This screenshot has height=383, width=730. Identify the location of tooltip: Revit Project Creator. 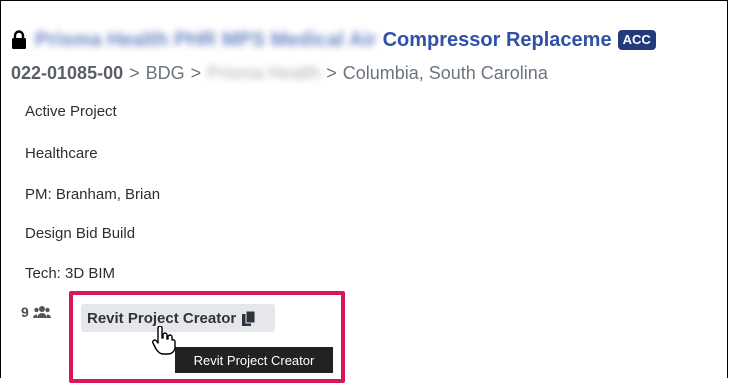
(254, 360).